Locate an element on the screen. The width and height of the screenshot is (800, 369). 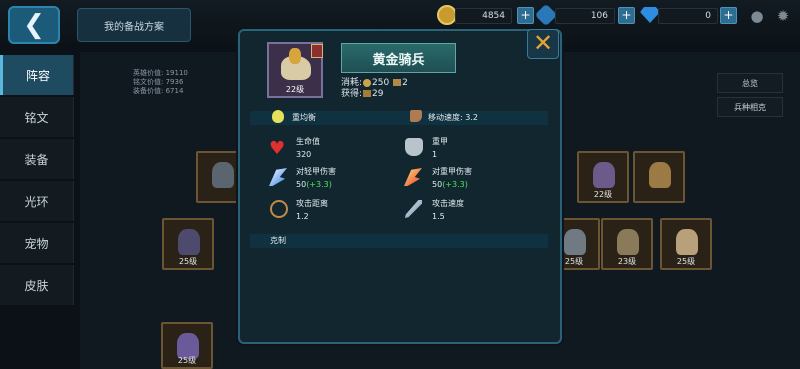
armor-icon is located at coordinates (414, 147).